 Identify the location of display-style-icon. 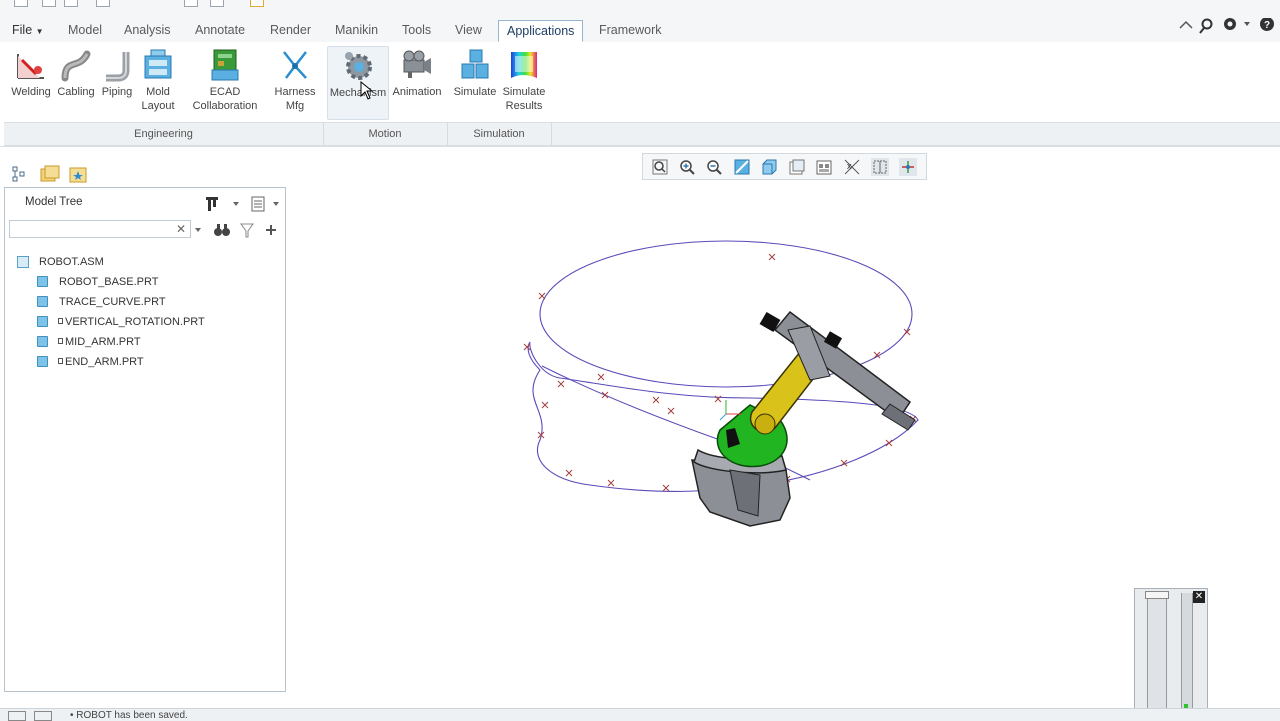
(769, 167).